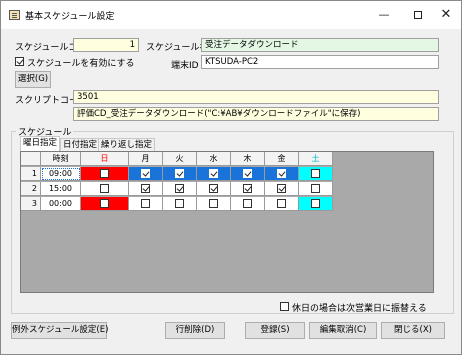 This screenshot has height=355, width=462. What do you see at coordinates (418, 15) in the screenshot?
I see `maximize-icon` at bounding box center [418, 15].